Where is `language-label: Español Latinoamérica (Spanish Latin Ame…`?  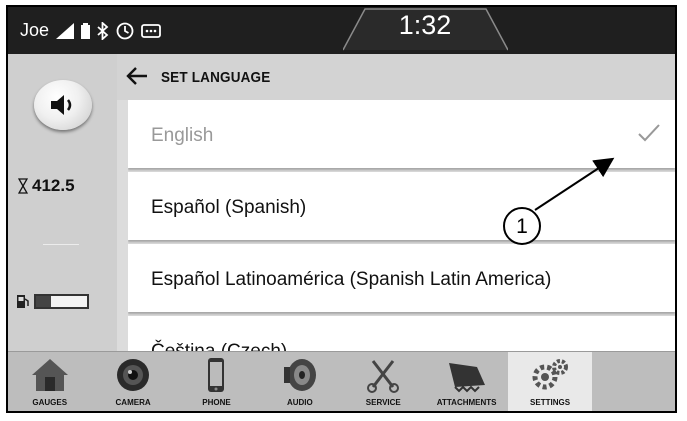 language-label: Español Latinoamérica (Spanish Latin Ame… is located at coordinates (351, 279).